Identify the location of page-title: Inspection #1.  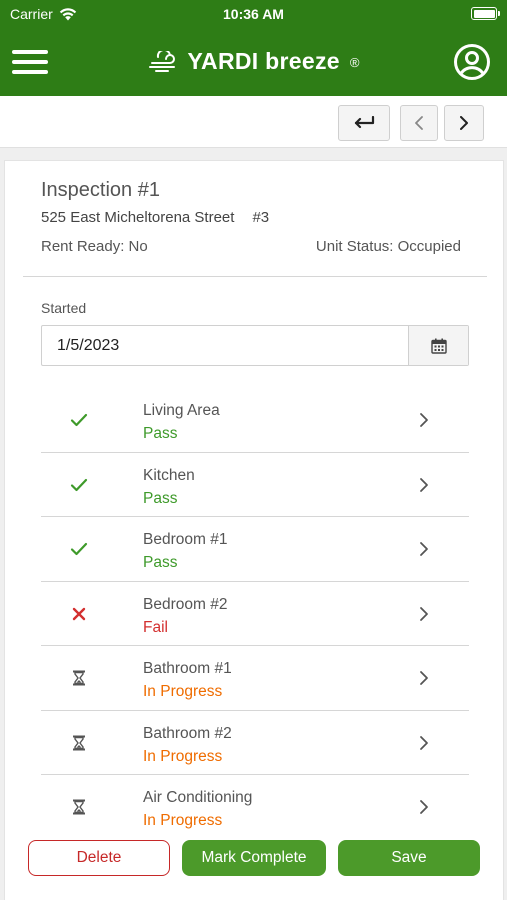
(100, 190).